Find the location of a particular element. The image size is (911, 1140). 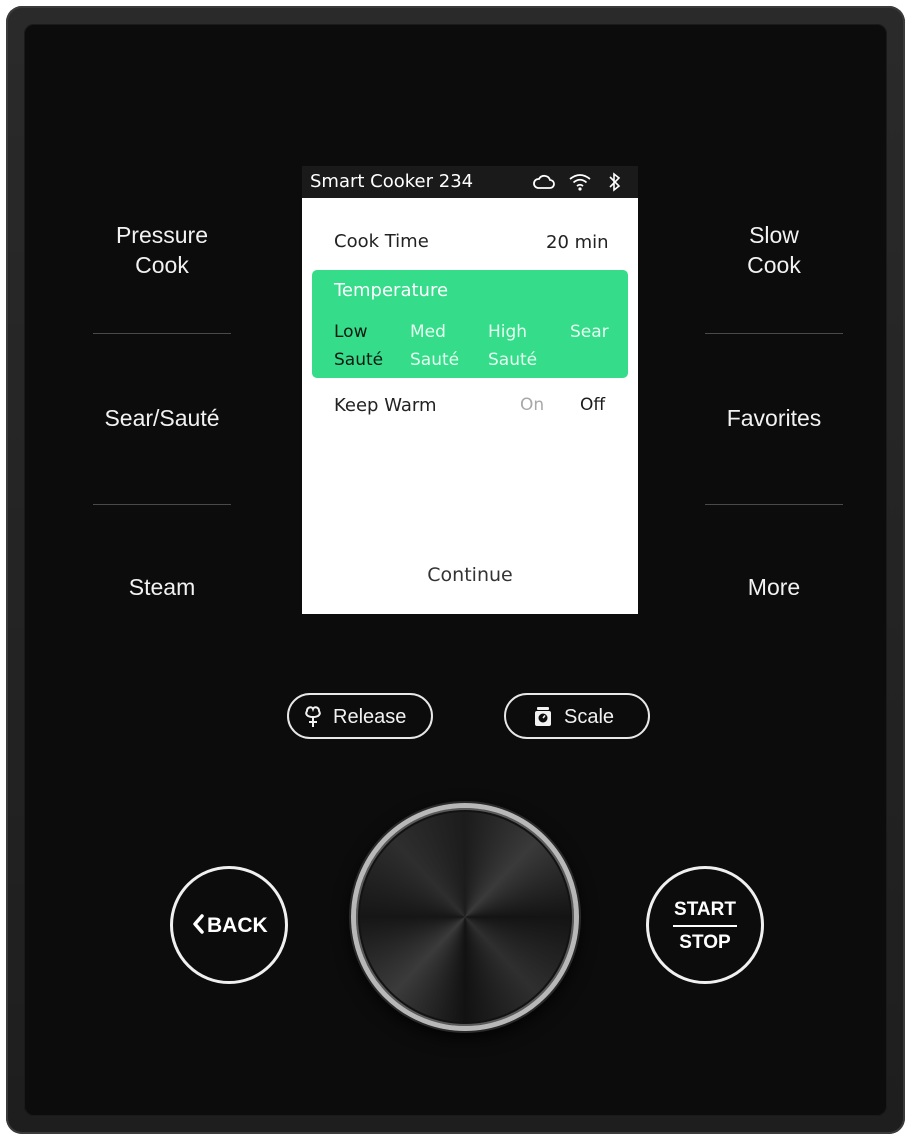

scale-icon is located at coordinates (543, 720).